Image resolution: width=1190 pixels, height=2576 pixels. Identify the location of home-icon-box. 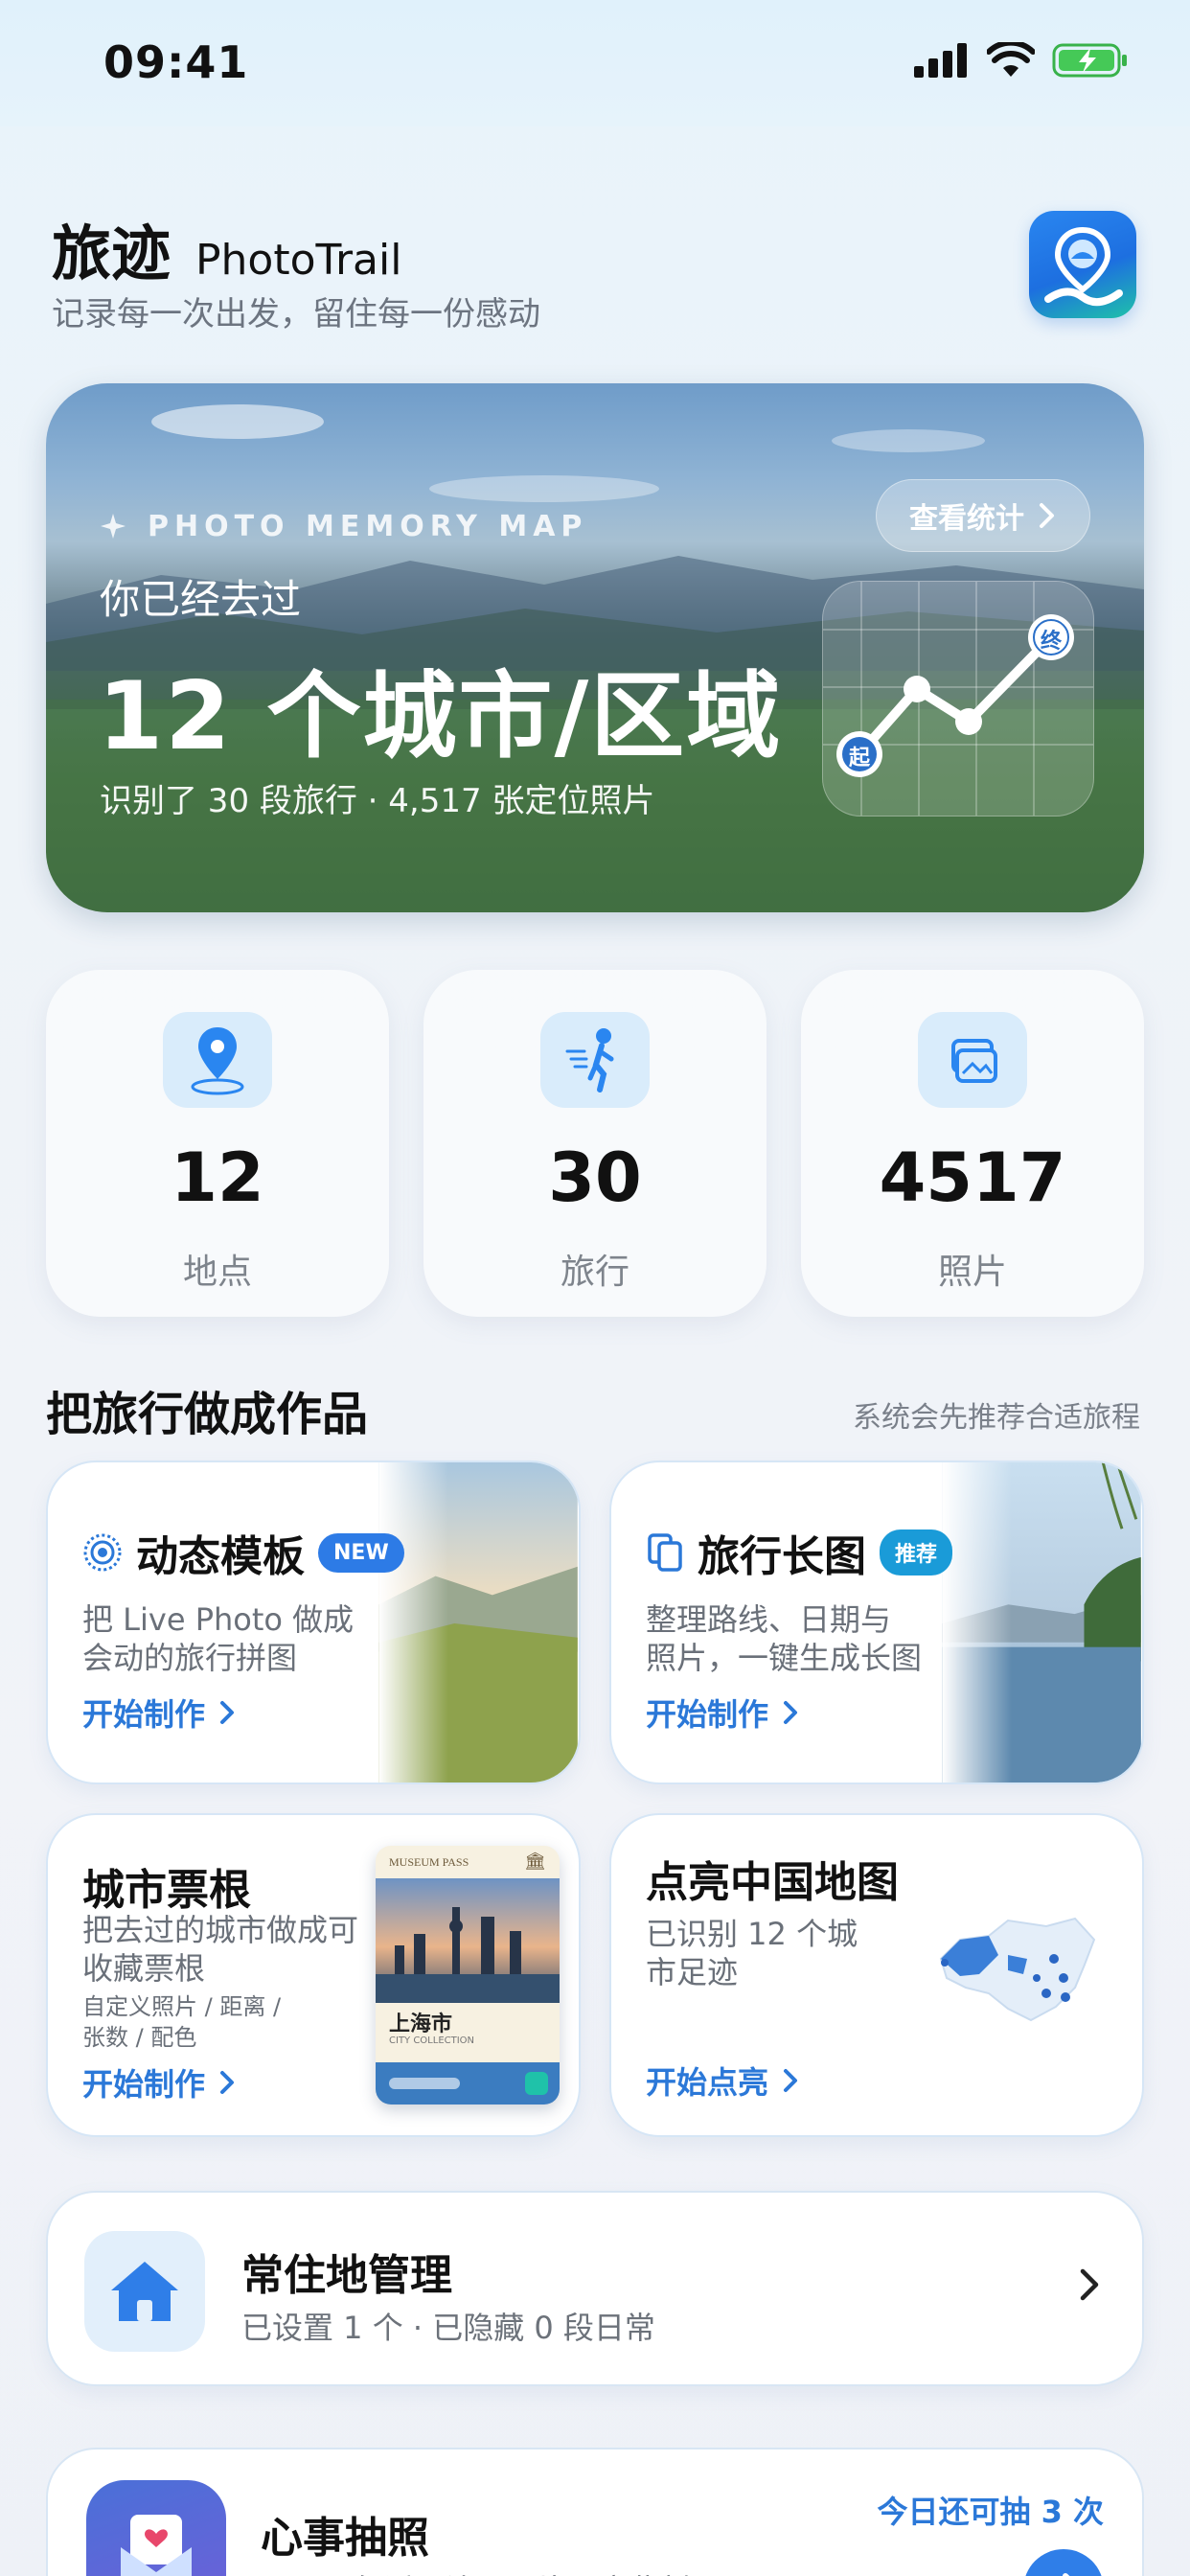
(144, 2291).